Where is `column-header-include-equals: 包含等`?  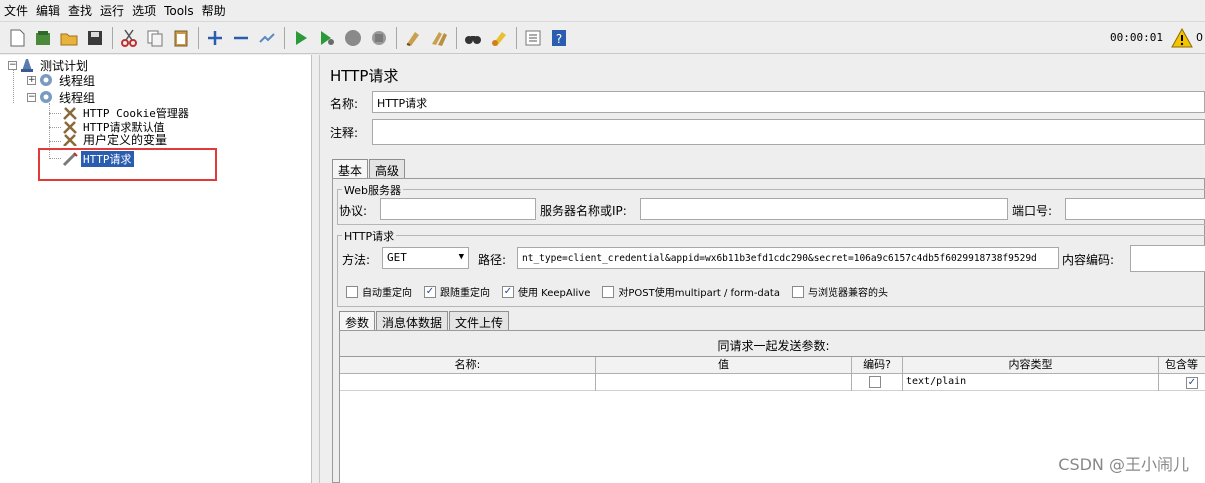
column-header-include-equals: 包含等 is located at coordinates (1182, 365).